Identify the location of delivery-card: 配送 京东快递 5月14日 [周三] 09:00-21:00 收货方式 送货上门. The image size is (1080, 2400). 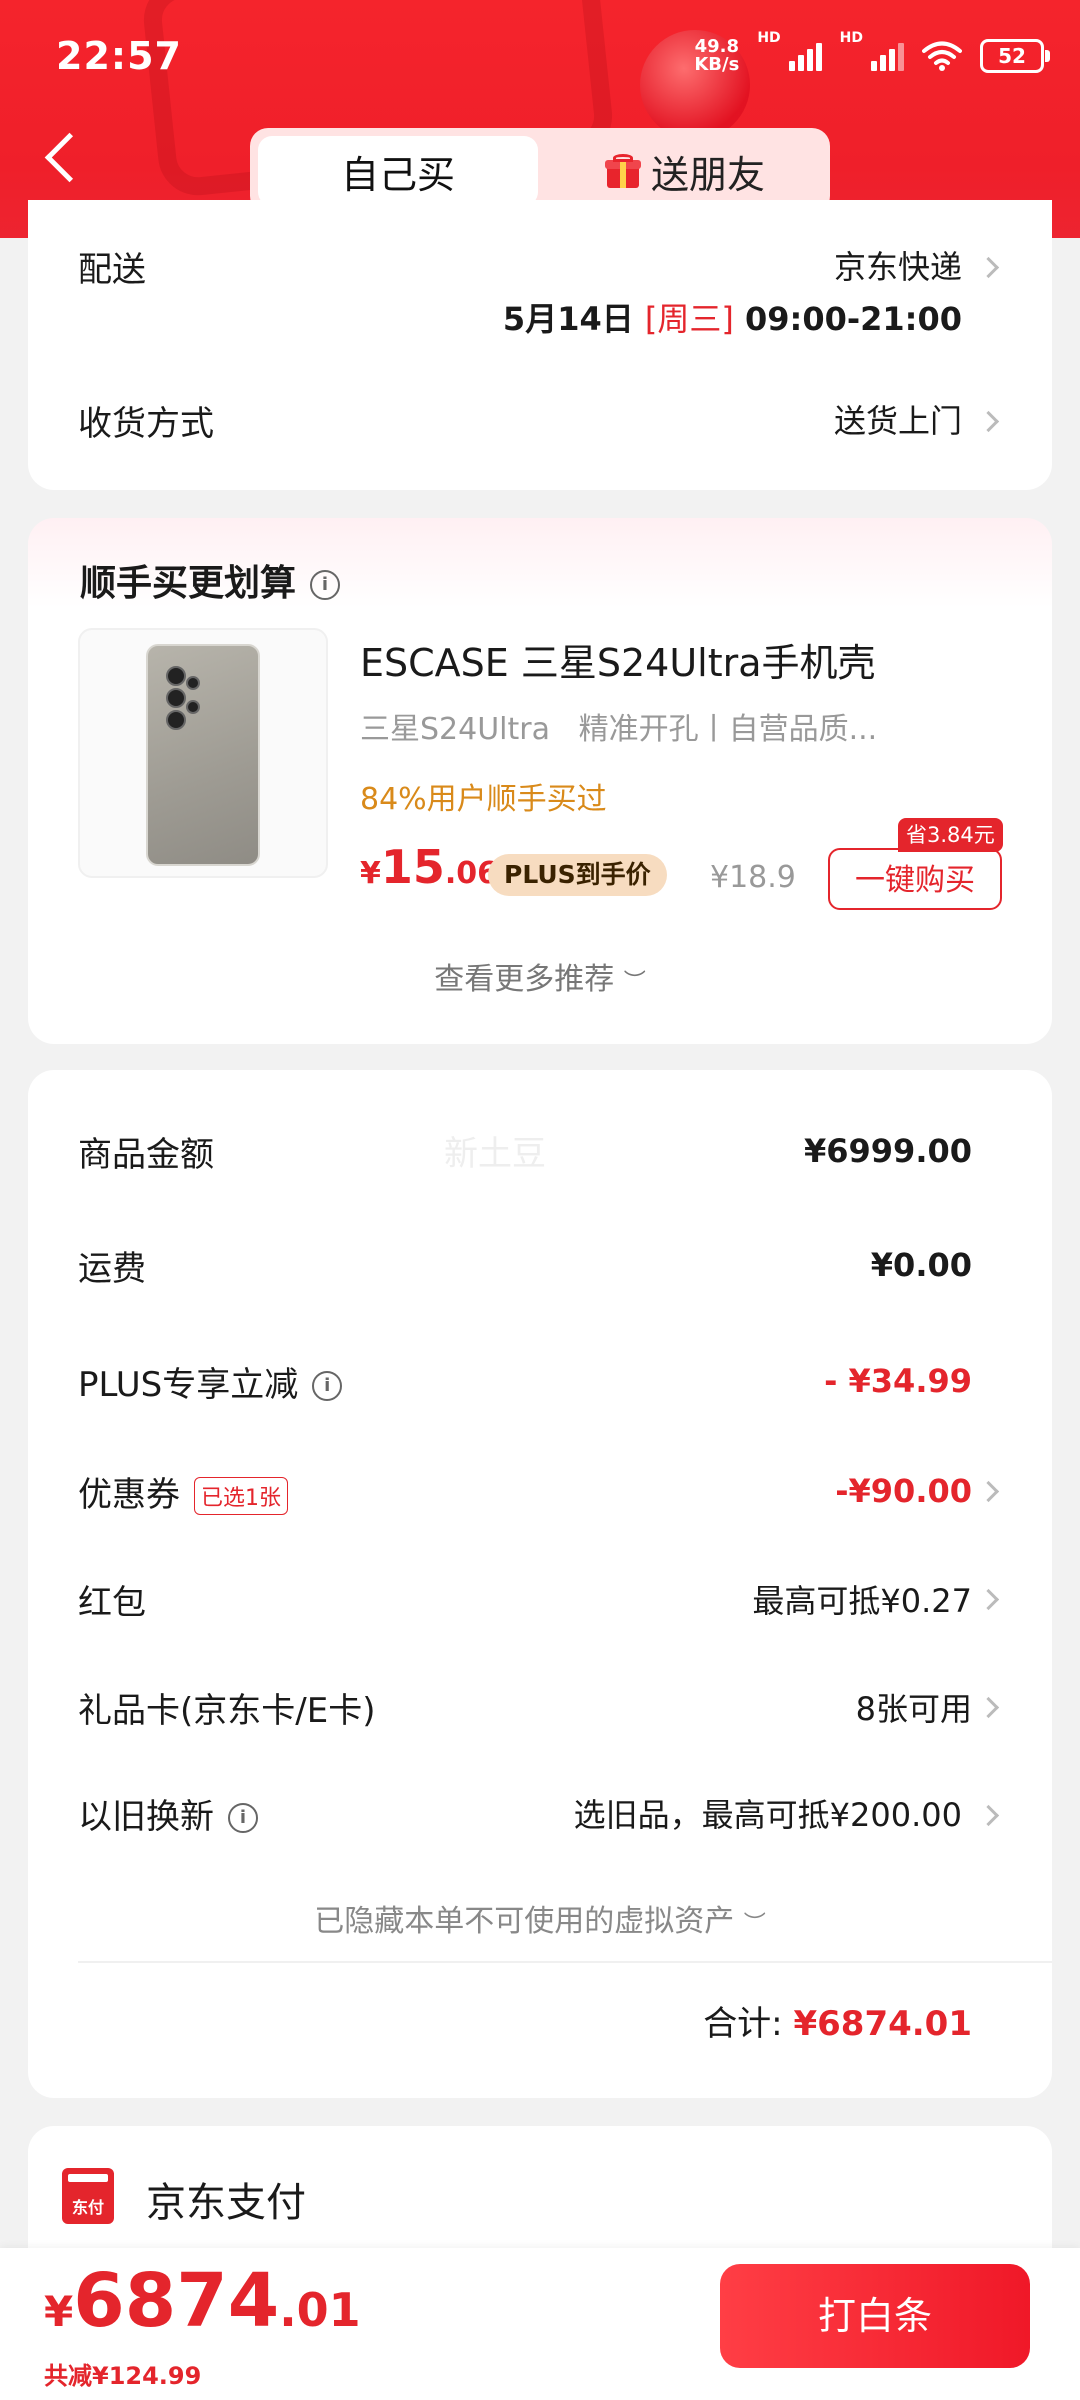
(540, 345).